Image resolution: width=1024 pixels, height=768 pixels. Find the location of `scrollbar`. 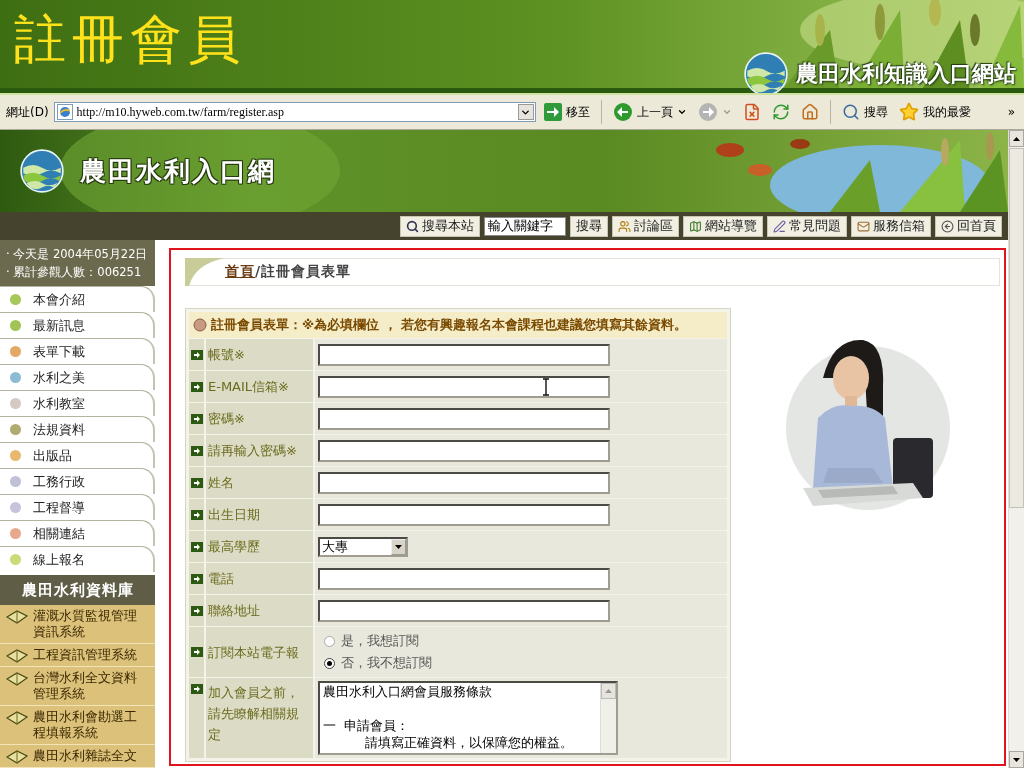

scrollbar is located at coordinates (1016, 449).